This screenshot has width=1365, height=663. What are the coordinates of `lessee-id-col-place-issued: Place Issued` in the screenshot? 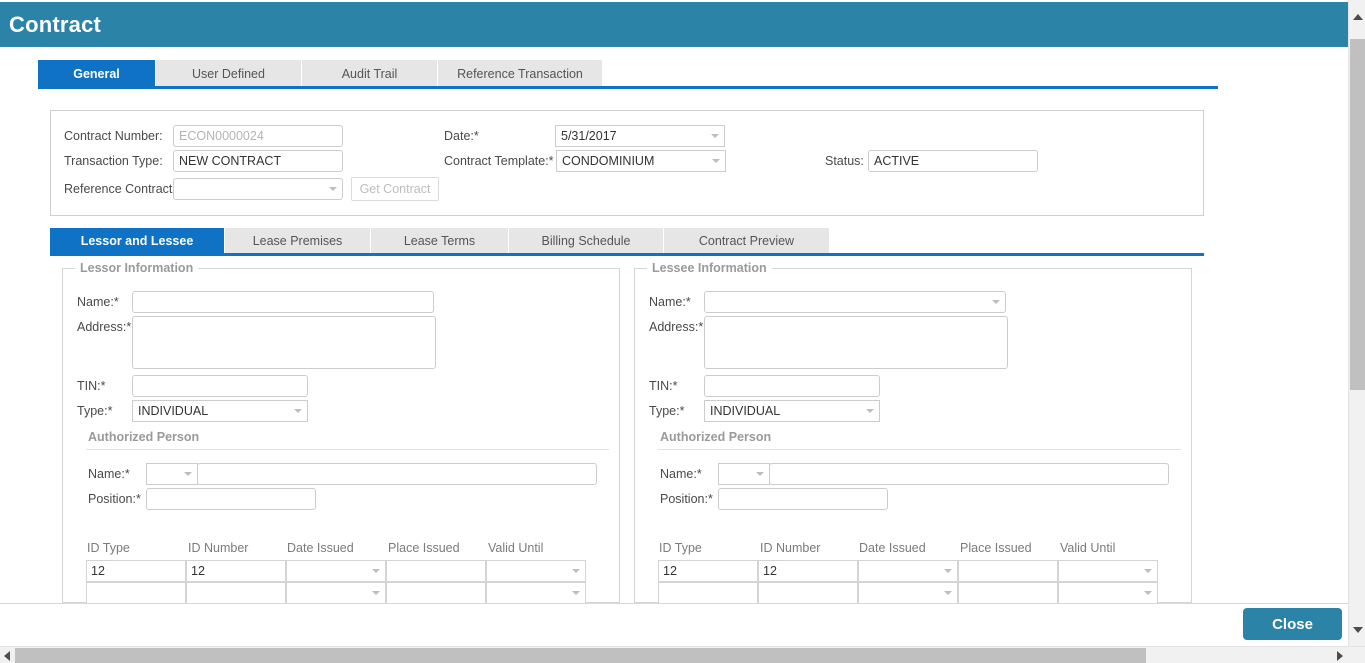 It's located at (996, 548).